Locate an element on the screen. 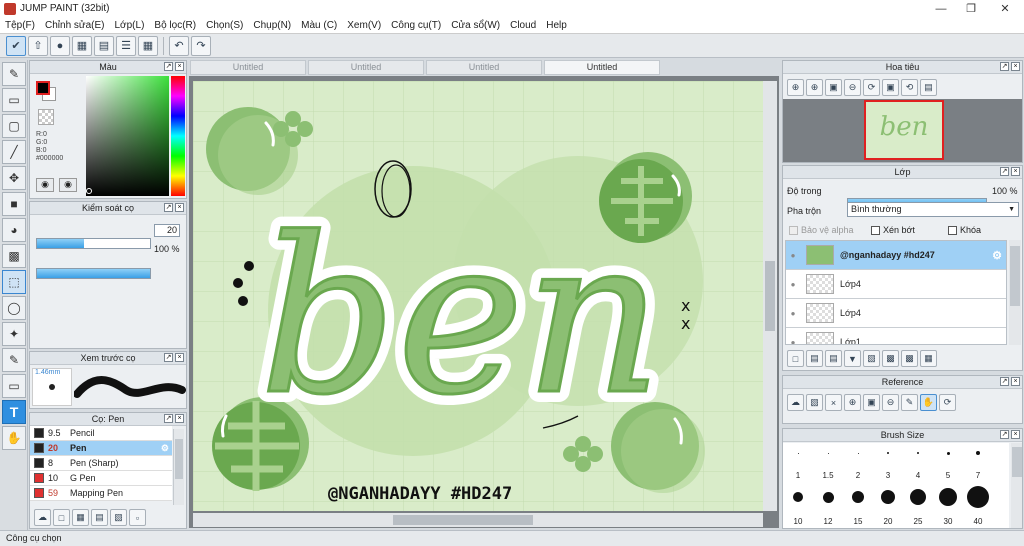 The height and width of the screenshot is (546, 1024). cloud-reference-icon: ☁ is located at coordinates (795, 402).